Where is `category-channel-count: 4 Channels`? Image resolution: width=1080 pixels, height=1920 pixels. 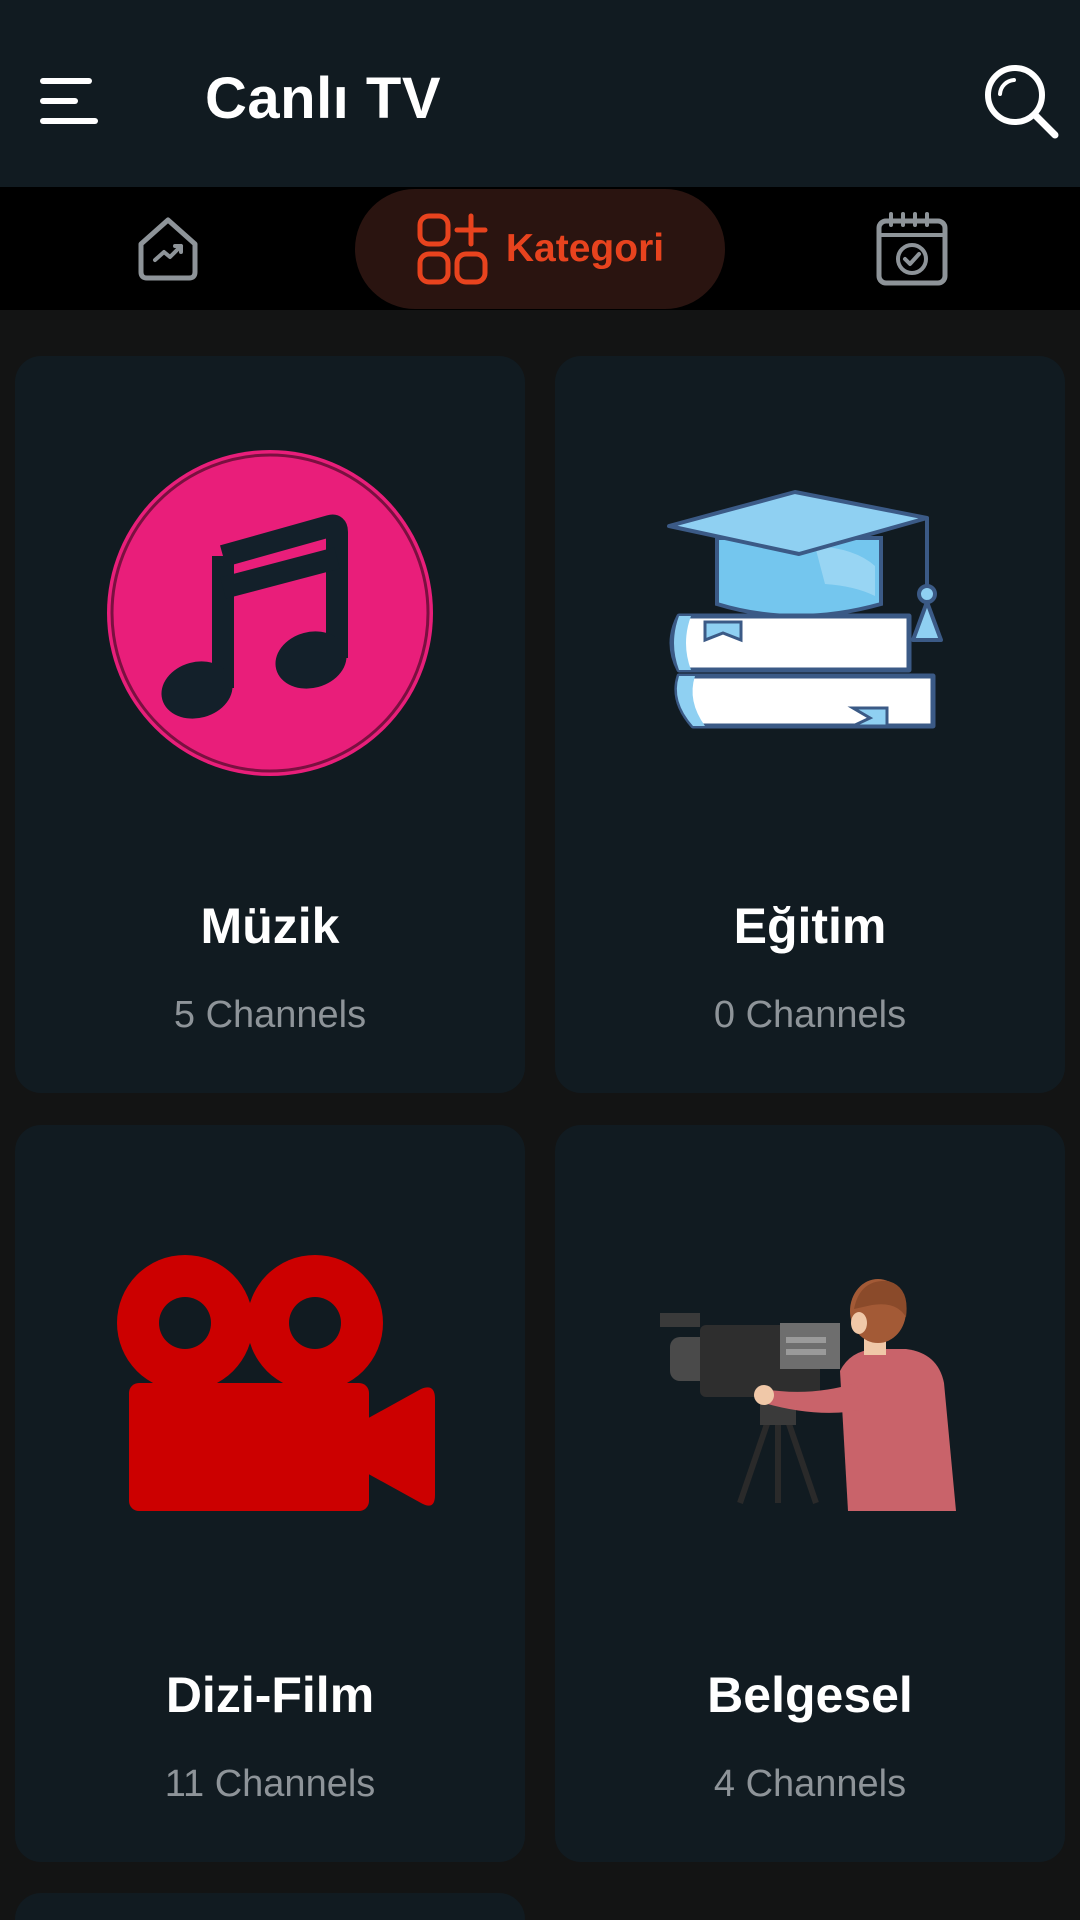
category-channel-count: 4 Channels is located at coordinates (810, 1784).